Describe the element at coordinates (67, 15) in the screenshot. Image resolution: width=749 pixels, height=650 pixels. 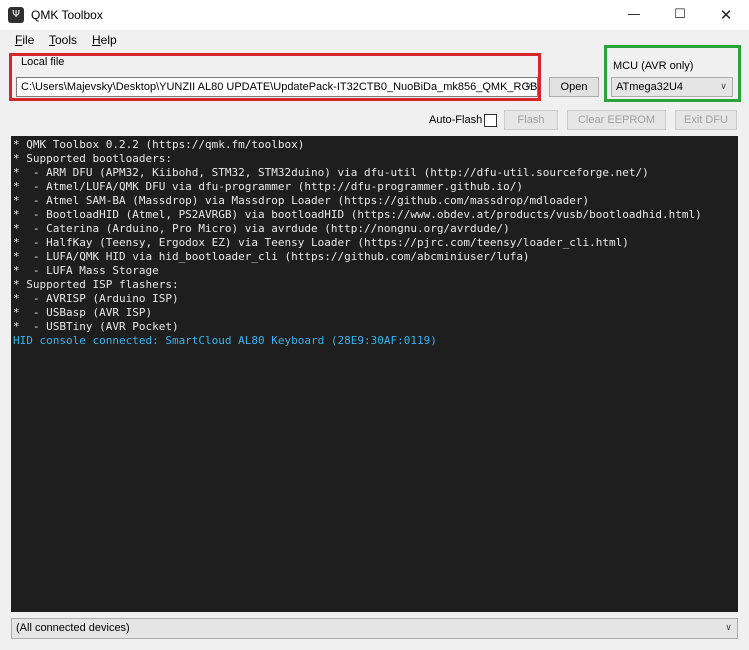
I see `window-title: QMK Toolbox` at that location.